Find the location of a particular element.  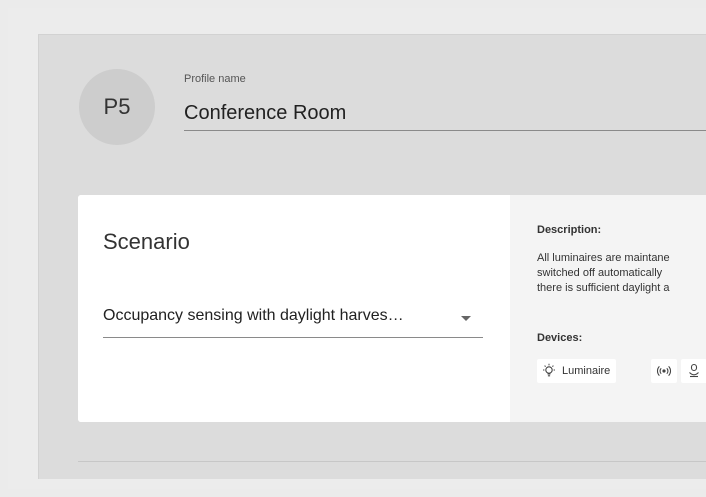

description-line: All luminaires are maintane is located at coordinates (603, 258).